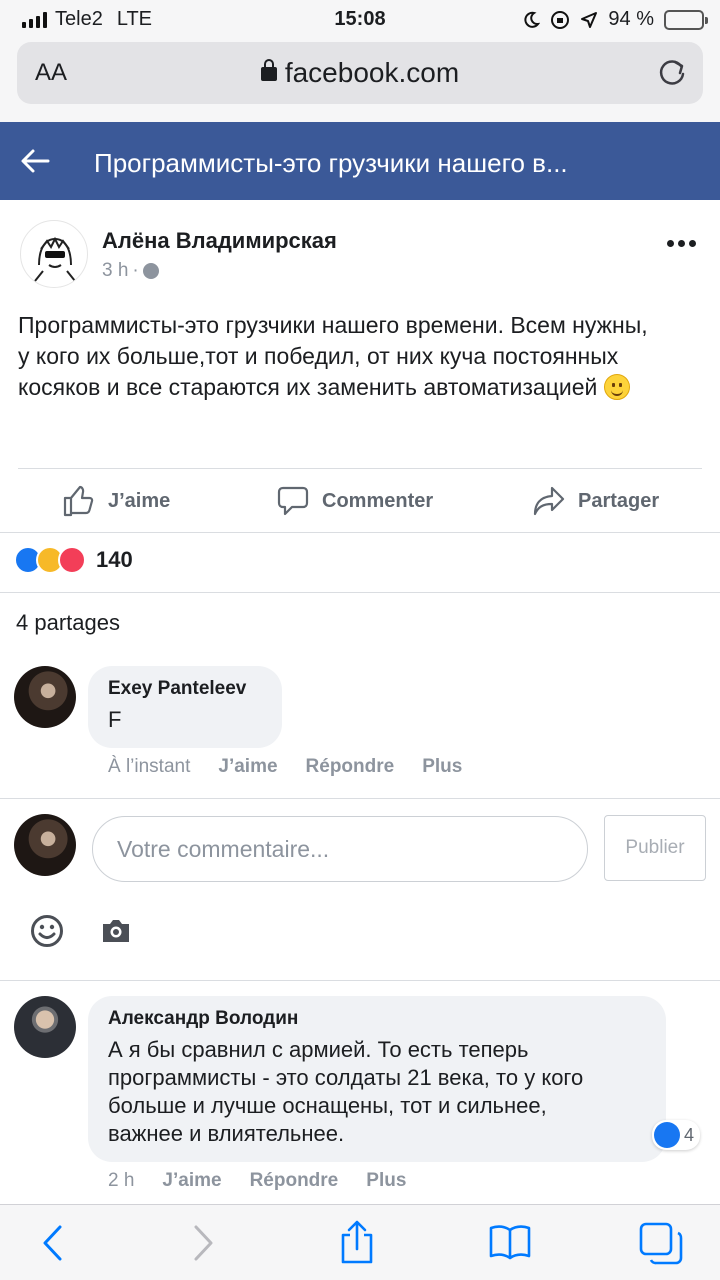 Image resolution: width=720 pixels, height=1280 pixels. I want to click on lock-icon, so click(268, 70).